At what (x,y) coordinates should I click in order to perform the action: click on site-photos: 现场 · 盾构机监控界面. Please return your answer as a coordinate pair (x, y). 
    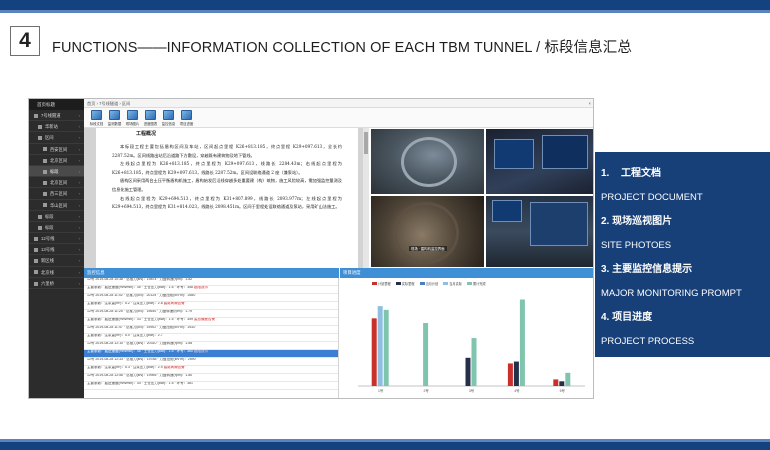
    Looking at the image, I should click on (481, 198).